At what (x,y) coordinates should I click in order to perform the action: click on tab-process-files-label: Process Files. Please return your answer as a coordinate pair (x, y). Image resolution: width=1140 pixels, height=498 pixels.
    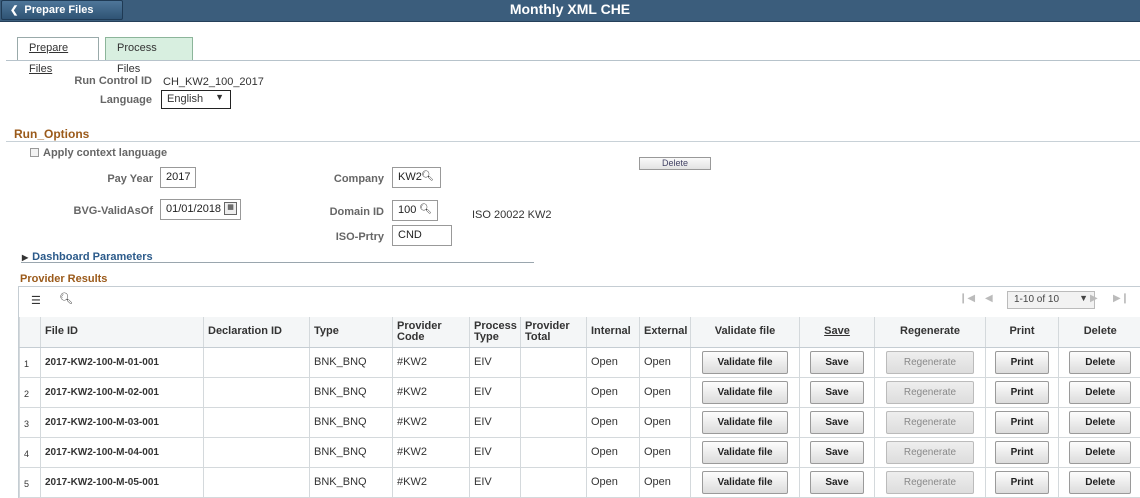
    Looking at the image, I should click on (137, 58).